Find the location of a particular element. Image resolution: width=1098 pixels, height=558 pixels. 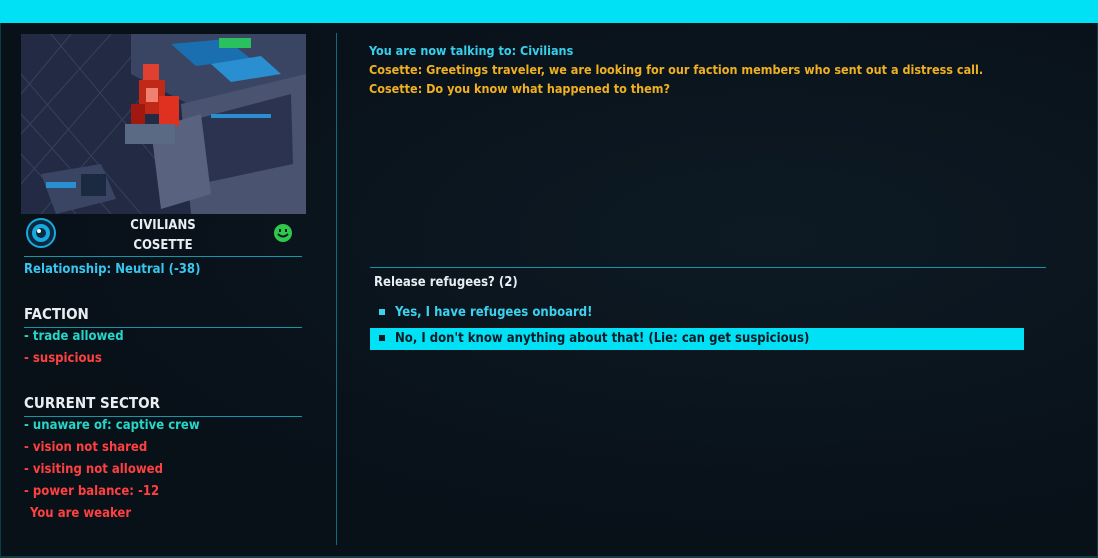

character-name: COSETTE is located at coordinates (163, 245).